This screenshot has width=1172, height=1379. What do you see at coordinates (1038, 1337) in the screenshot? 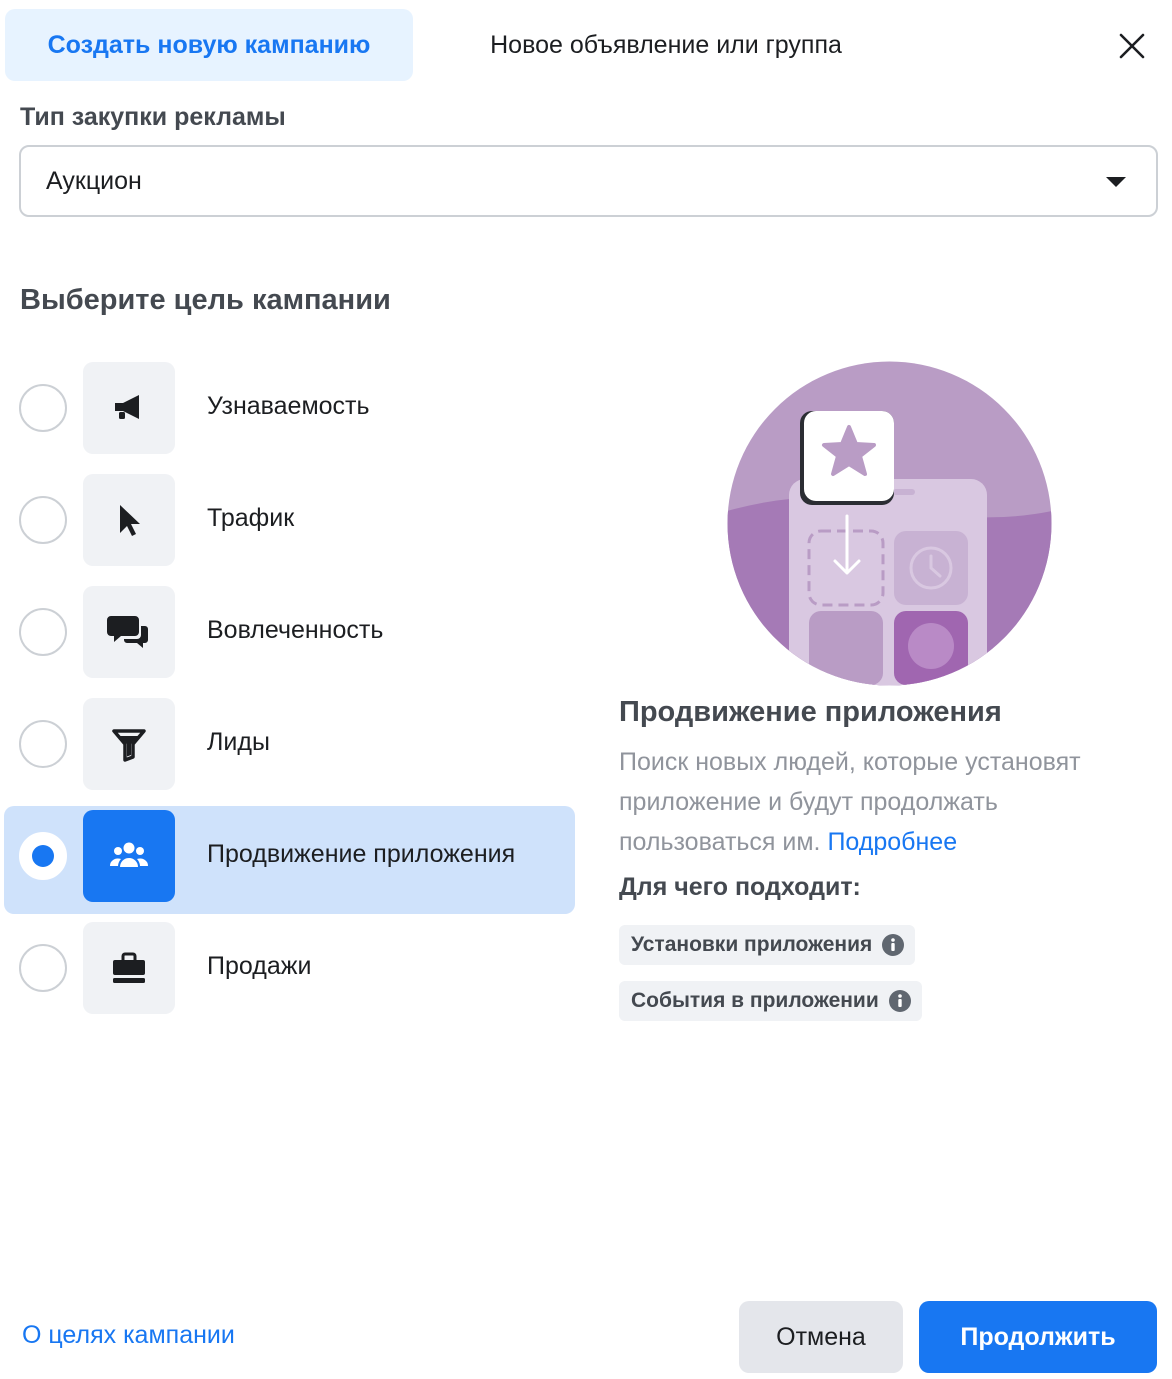
I see `continue-button: Продолжить` at bounding box center [1038, 1337].